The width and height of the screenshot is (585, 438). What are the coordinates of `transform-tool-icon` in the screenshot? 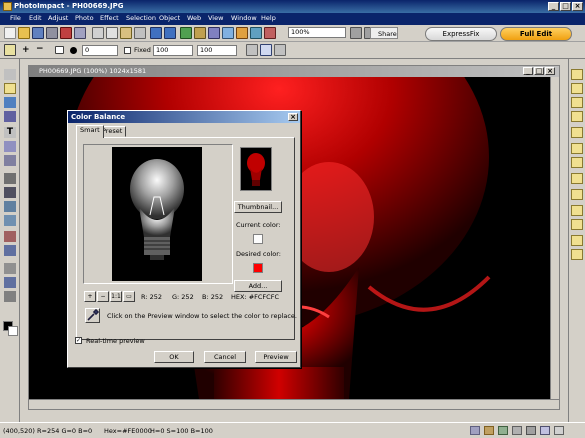 It's located at (10, 160).